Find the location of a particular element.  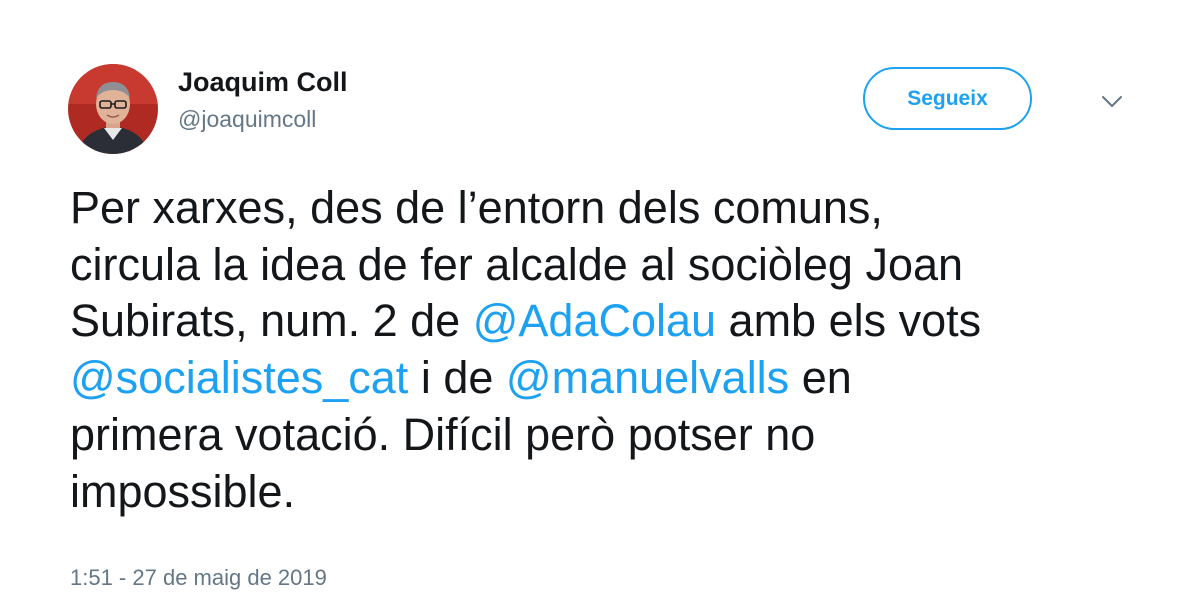

tweet-text-segment: i de is located at coordinates (457, 378).